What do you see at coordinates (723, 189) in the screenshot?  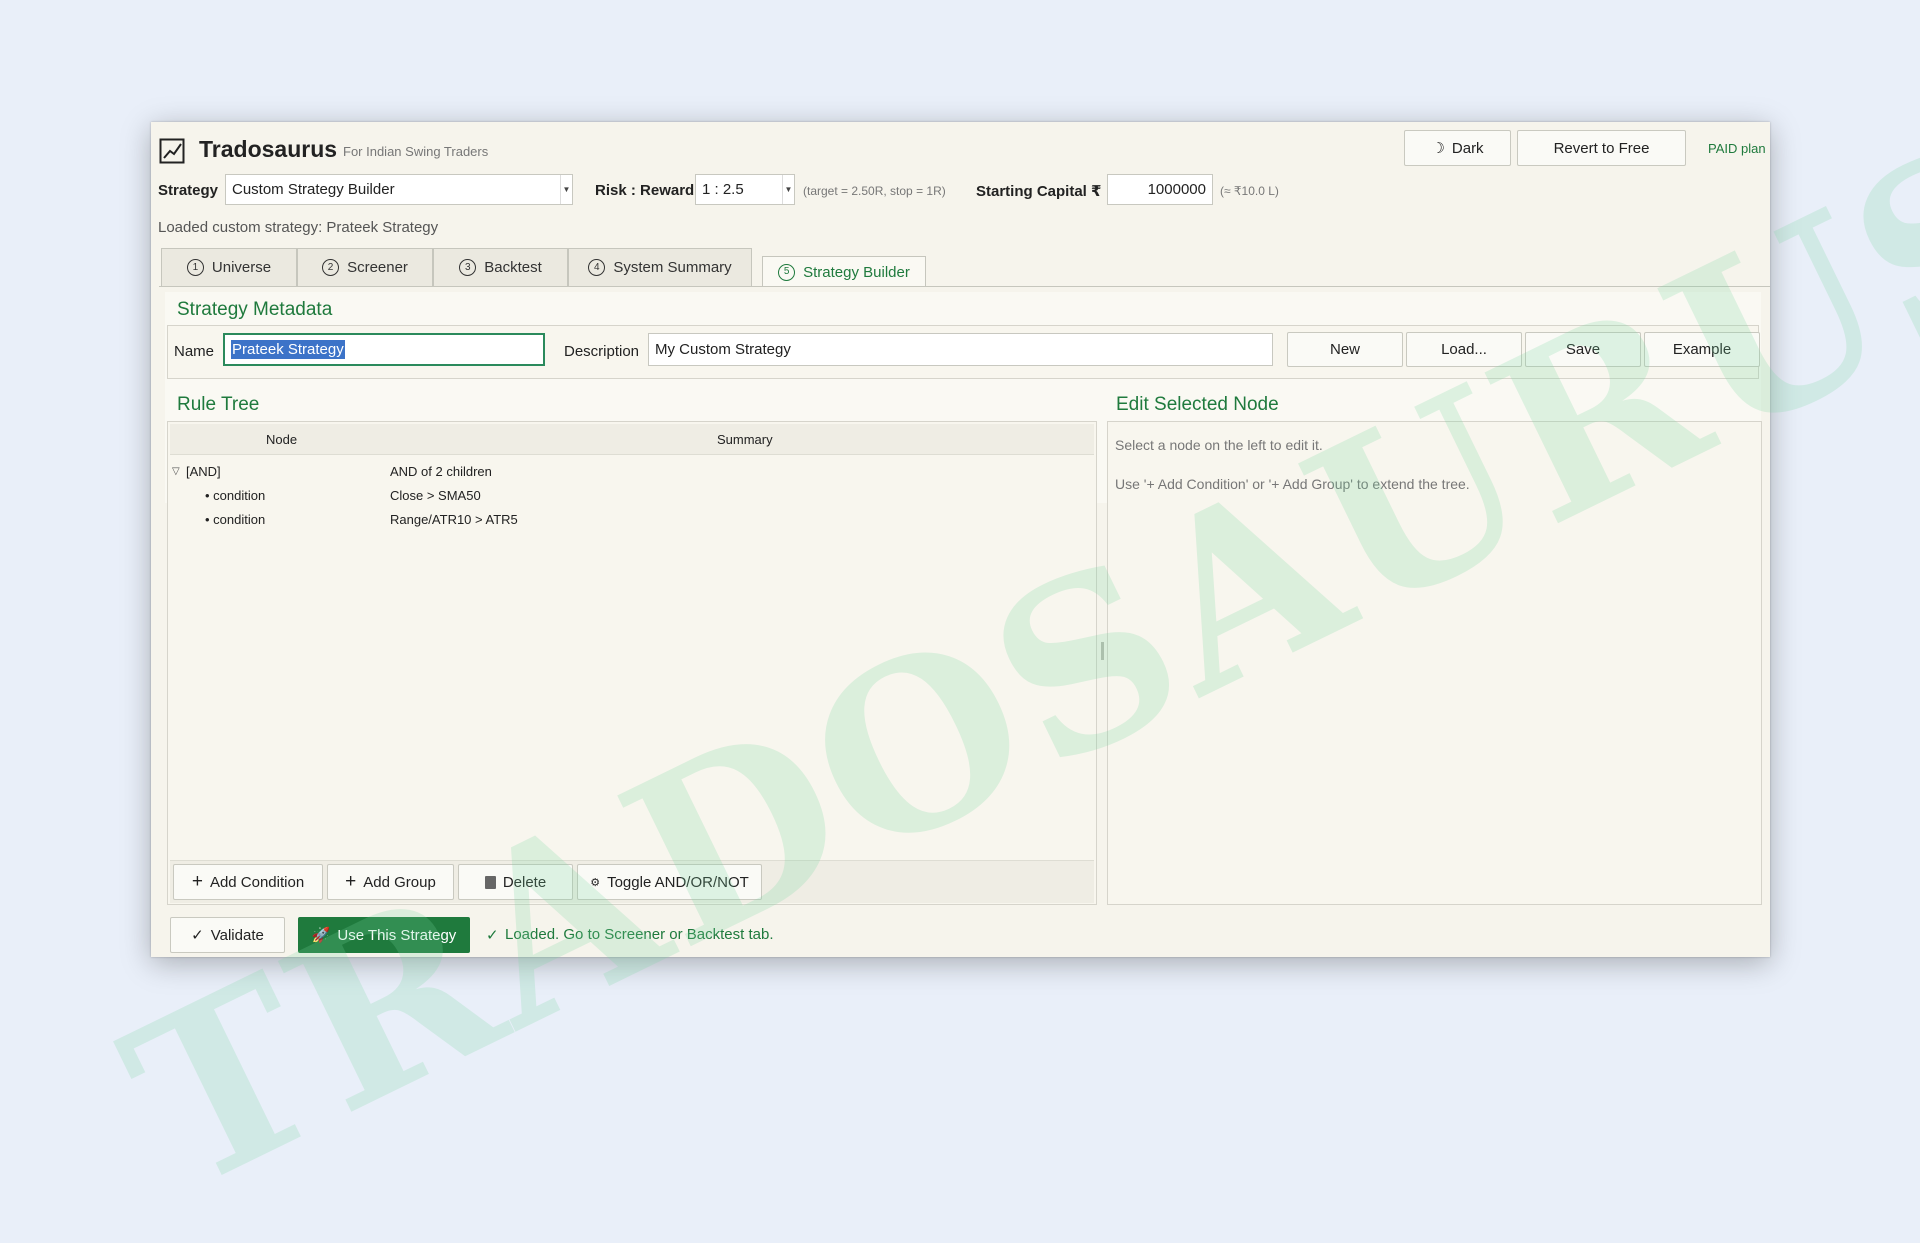 I see `risk-reward-value: 1 : 2.5` at bounding box center [723, 189].